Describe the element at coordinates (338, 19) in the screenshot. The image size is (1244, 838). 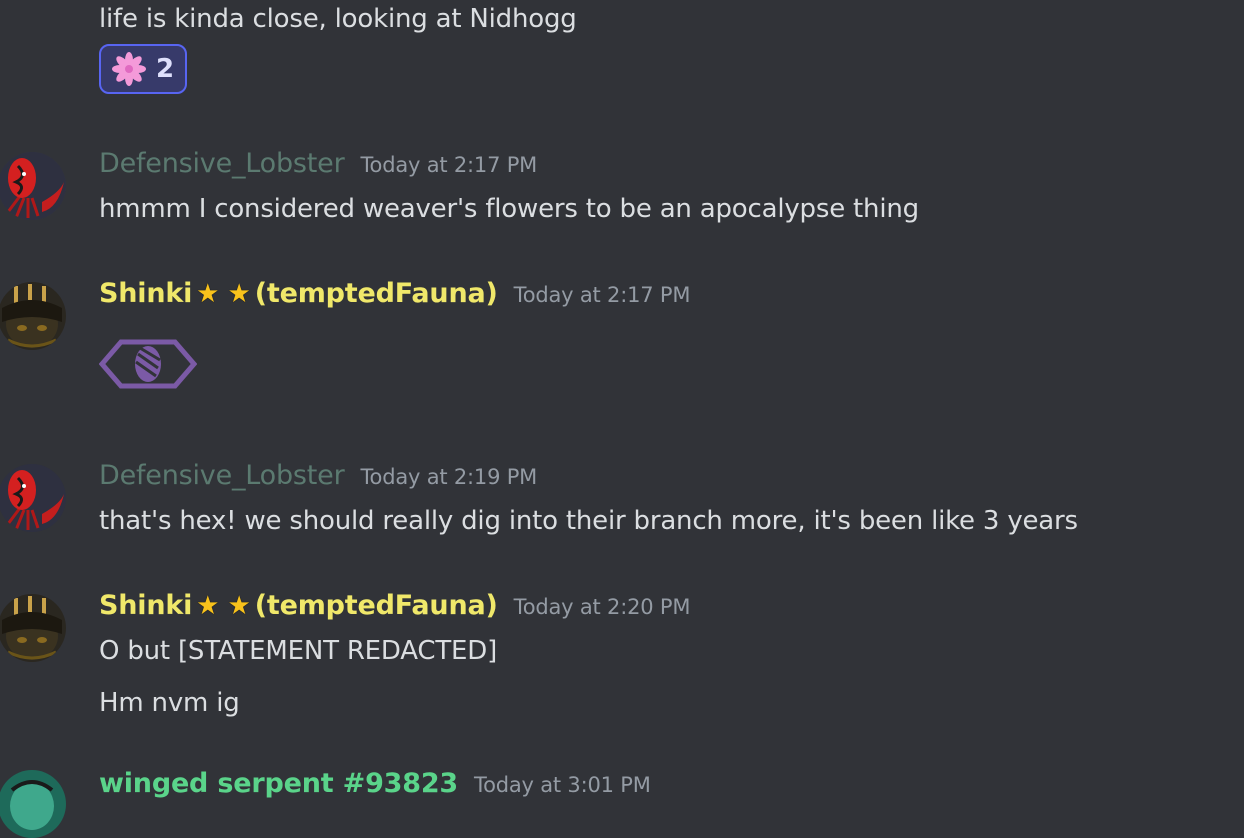
I see `message-text: life is kinda close, looking at Nidhogg` at that location.